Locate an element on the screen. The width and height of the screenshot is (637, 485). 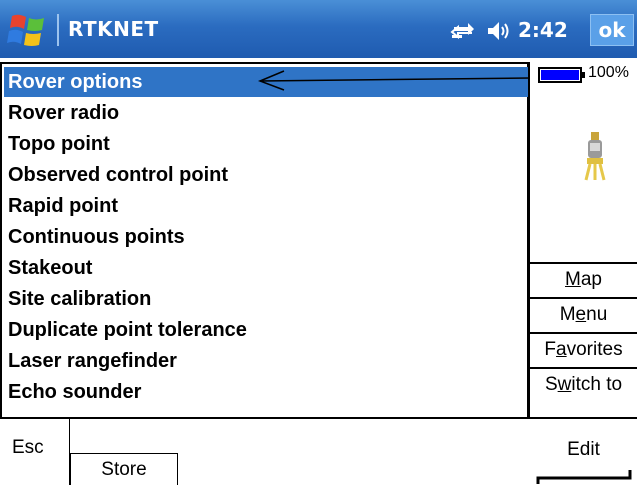
map-label-suffix: ap is located at coordinates (591, 279).